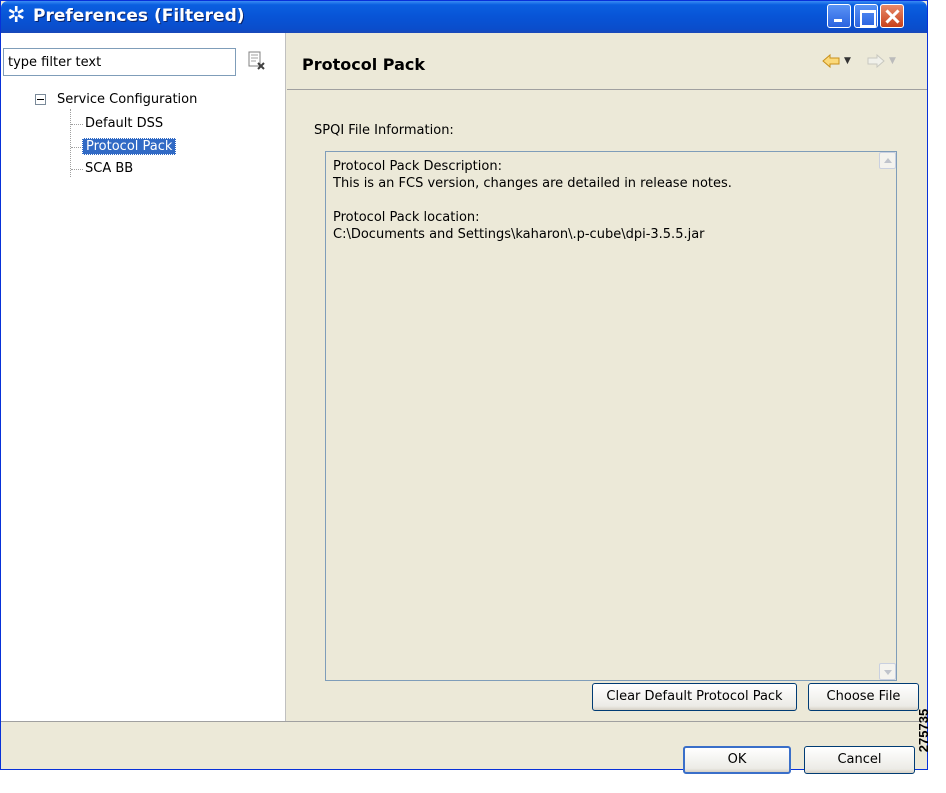  I want to click on filter-input, so click(119, 62).